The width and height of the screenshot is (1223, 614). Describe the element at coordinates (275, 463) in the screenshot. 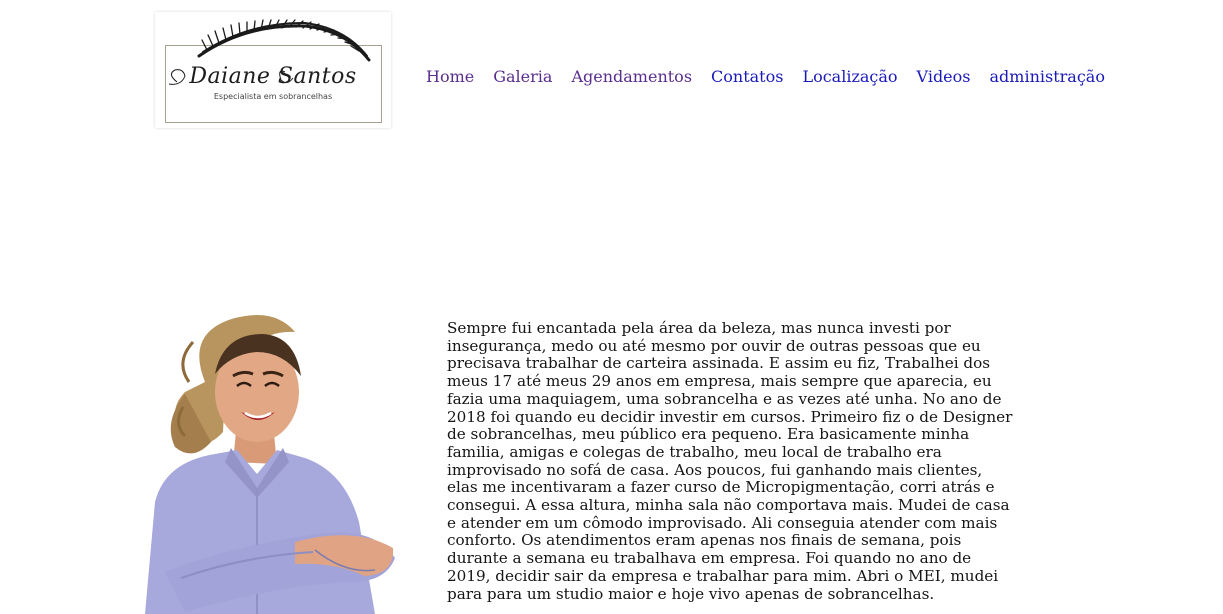

I see `portrait-photo` at that location.